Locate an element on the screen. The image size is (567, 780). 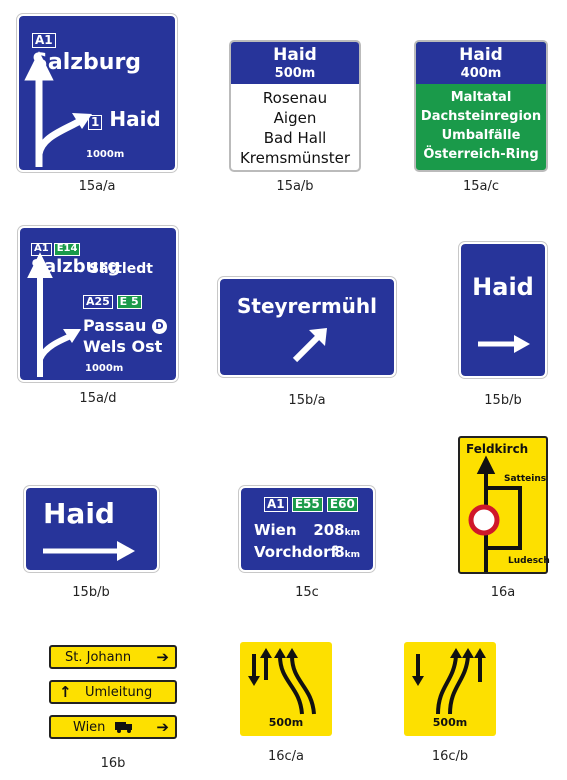
caption-15a-b: 15a/b is located at coordinates (295, 186).